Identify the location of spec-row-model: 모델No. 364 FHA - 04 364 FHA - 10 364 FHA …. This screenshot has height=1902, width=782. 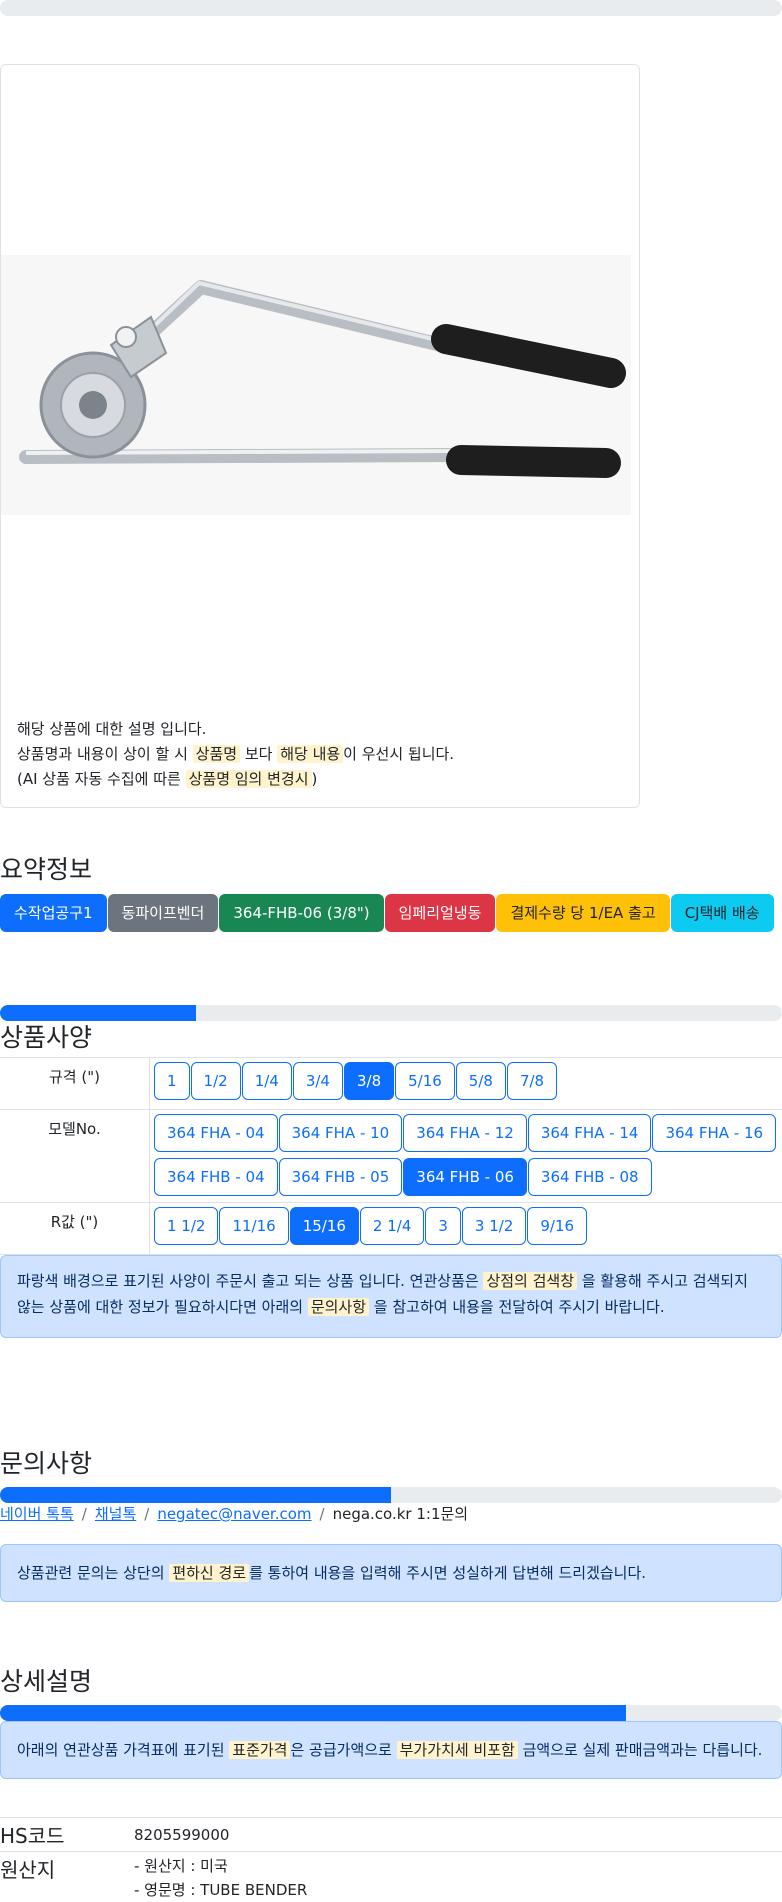
(391, 1156).